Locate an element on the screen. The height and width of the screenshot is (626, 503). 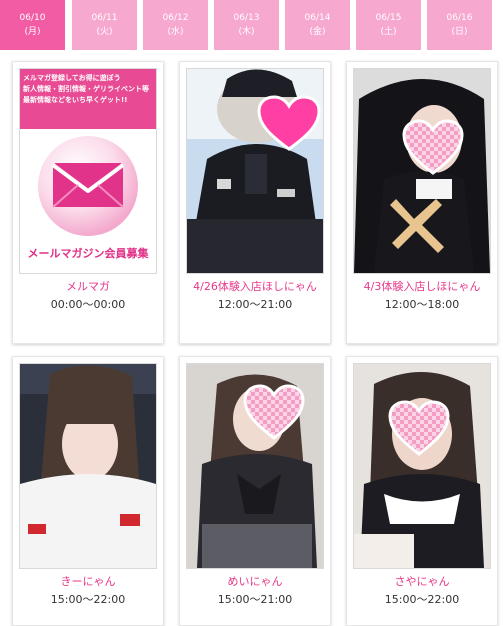
tab-weekday: (木) is located at coordinates (246, 32).